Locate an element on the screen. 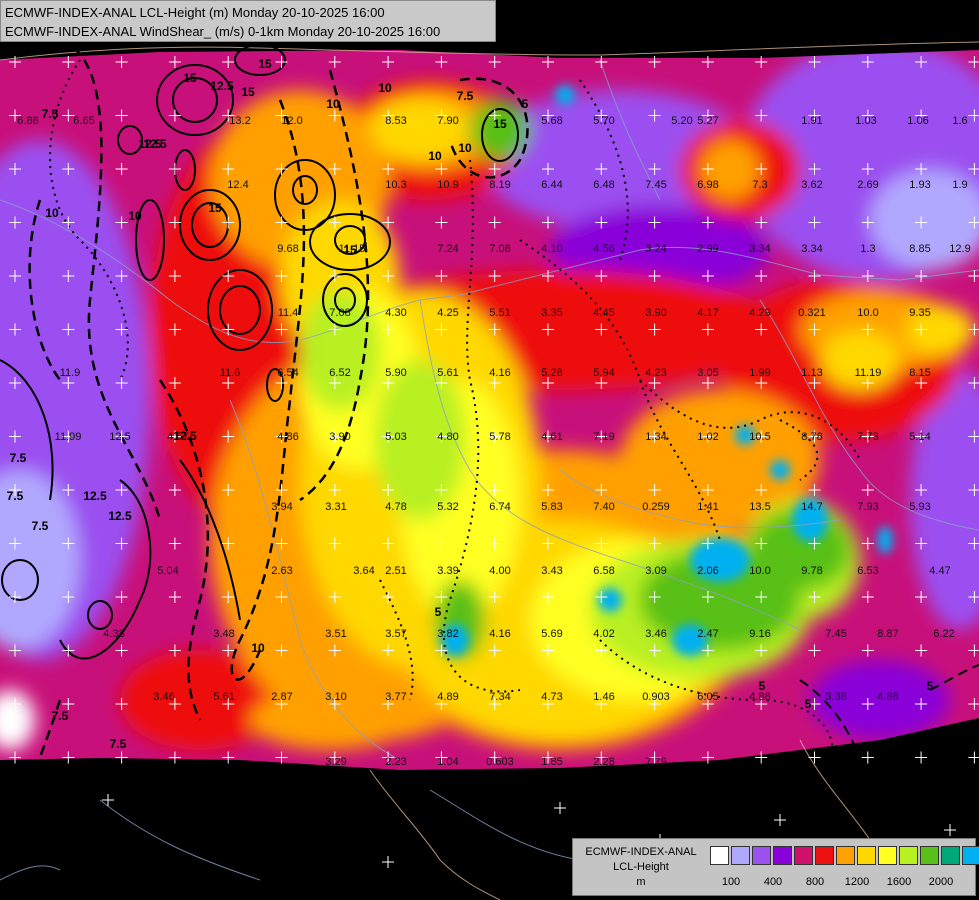  map-value-label: 12.4 is located at coordinates (237, 185).